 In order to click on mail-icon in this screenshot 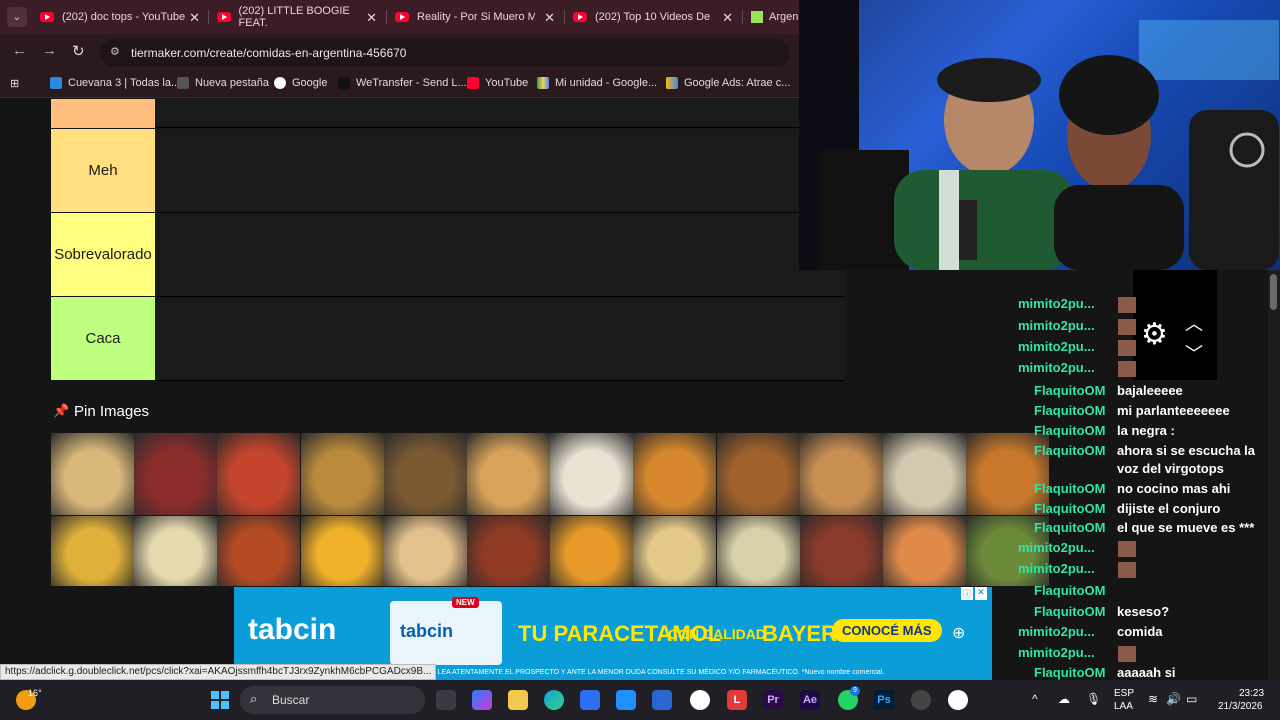, I will do `click(662, 700)`.